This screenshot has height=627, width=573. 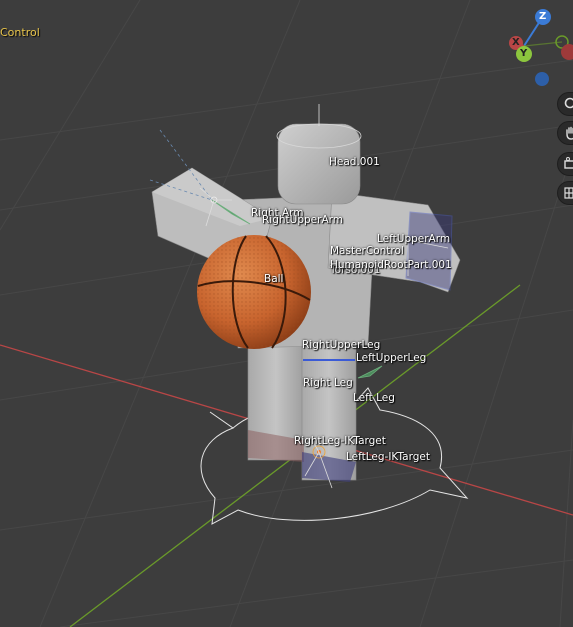 What do you see at coordinates (20, 32) in the screenshot?
I see `viewport-mode-label: Control` at bounding box center [20, 32].